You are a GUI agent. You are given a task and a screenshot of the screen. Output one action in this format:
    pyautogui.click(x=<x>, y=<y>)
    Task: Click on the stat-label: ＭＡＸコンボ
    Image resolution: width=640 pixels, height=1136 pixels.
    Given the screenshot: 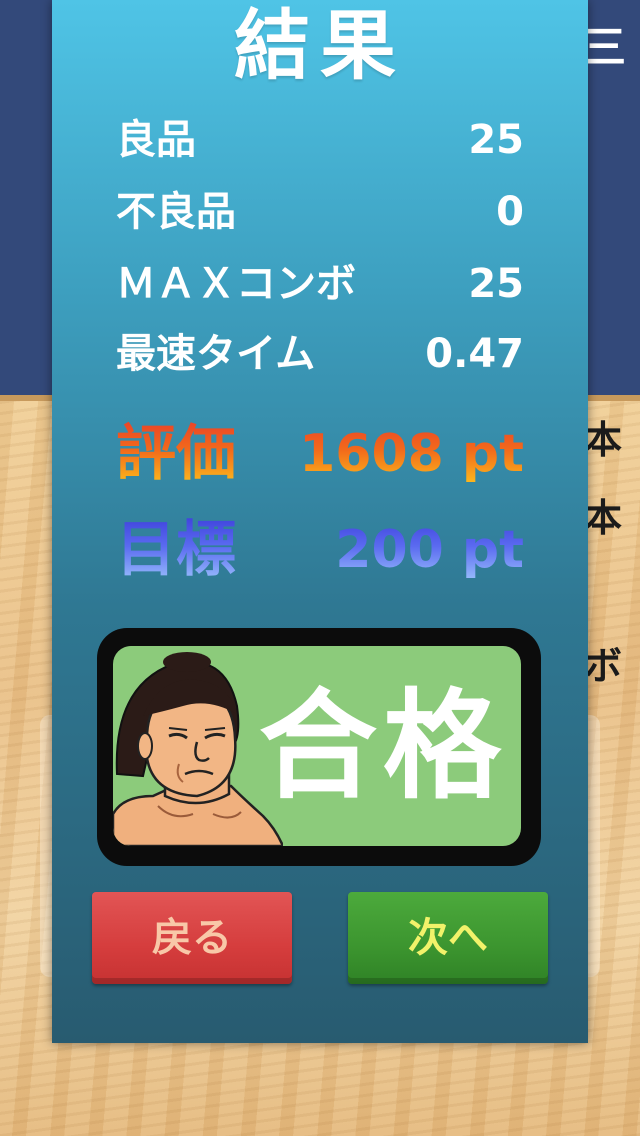 What is the action you would take?
    pyautogui.click(x=236, y=284)
    